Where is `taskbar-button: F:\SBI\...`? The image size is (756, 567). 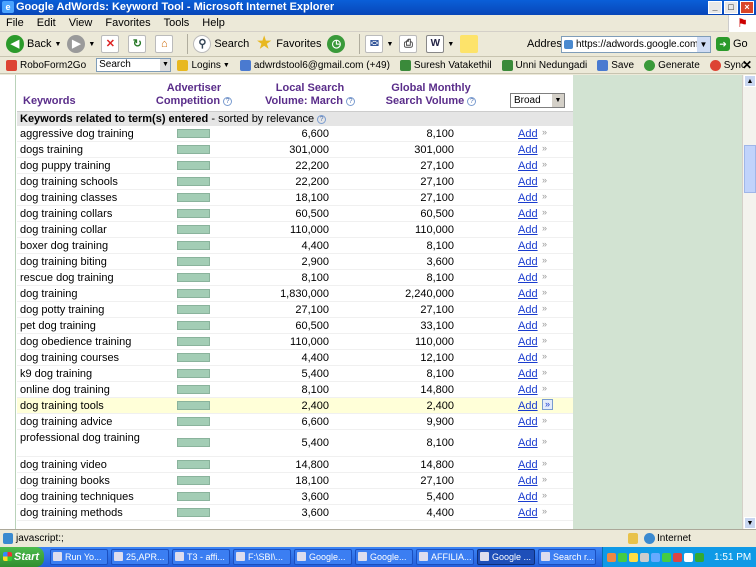
taskbar-button: F:\SBI\... is located at coordinates (262, 557).